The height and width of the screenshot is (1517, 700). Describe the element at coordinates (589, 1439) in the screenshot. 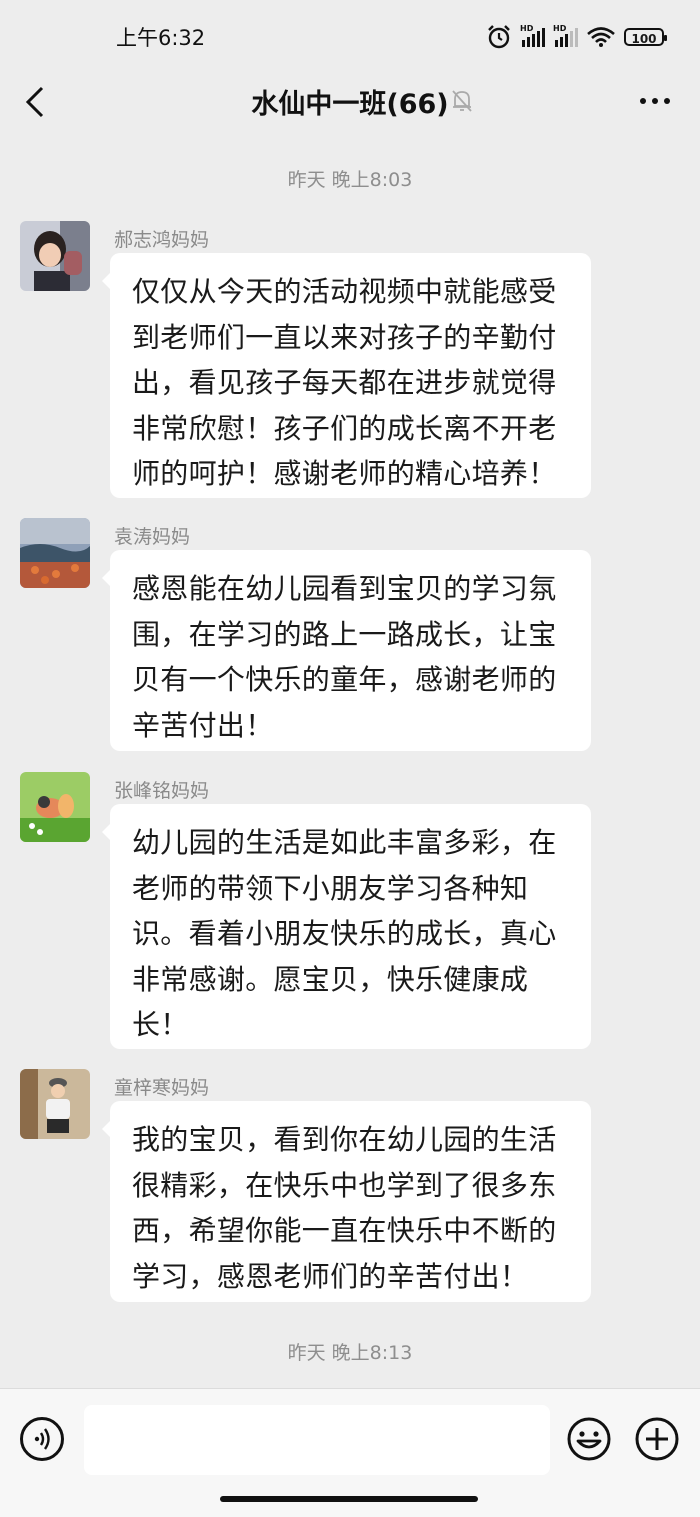

I see `emoji-icon` at that location.